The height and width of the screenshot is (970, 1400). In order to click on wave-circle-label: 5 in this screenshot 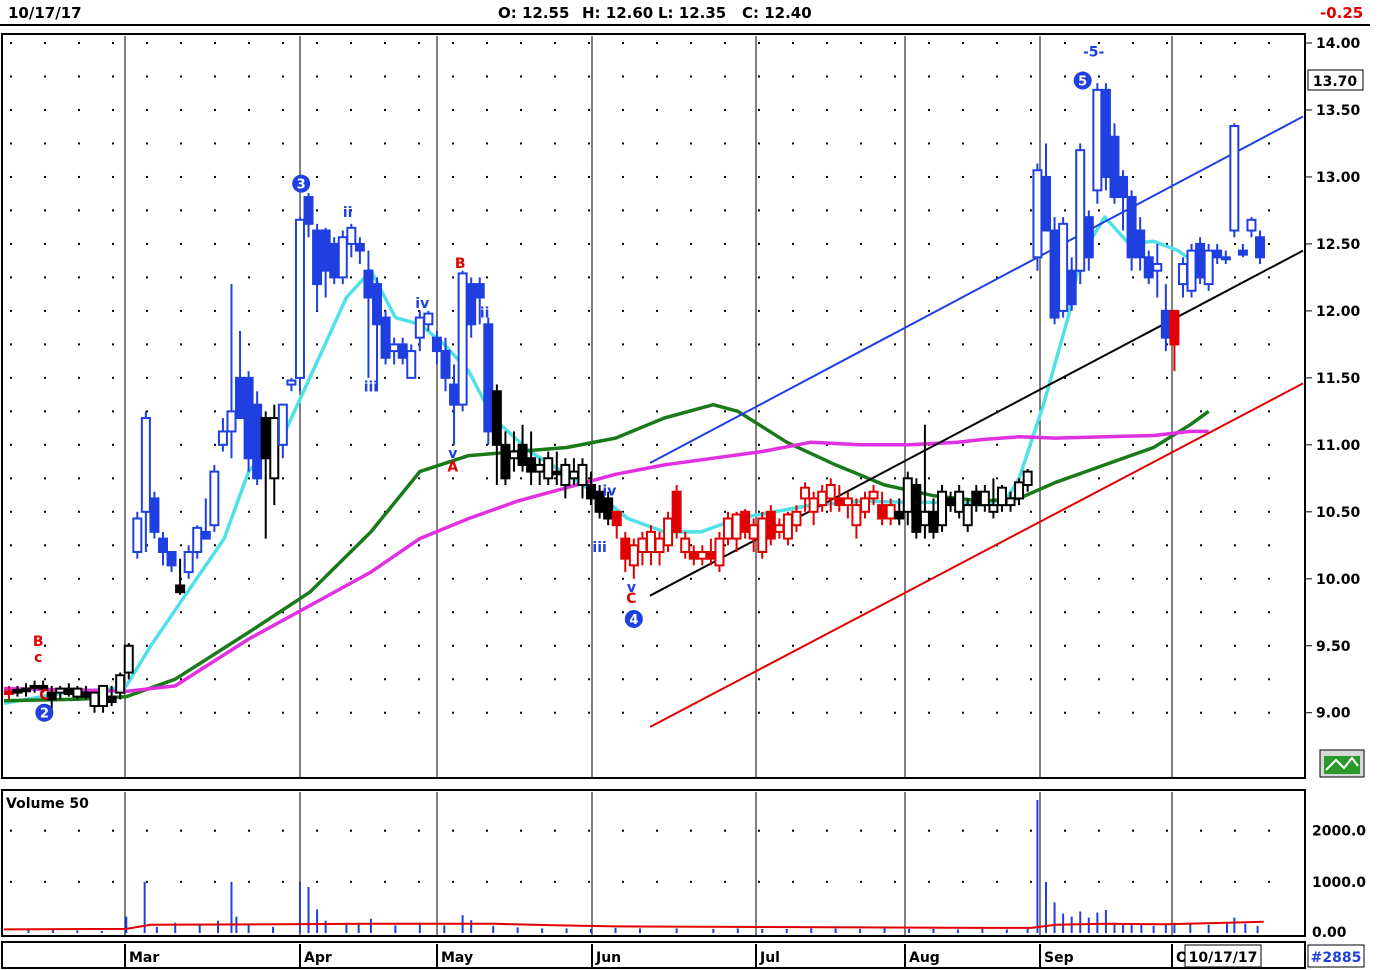, I will do `click(1082, 82)`.